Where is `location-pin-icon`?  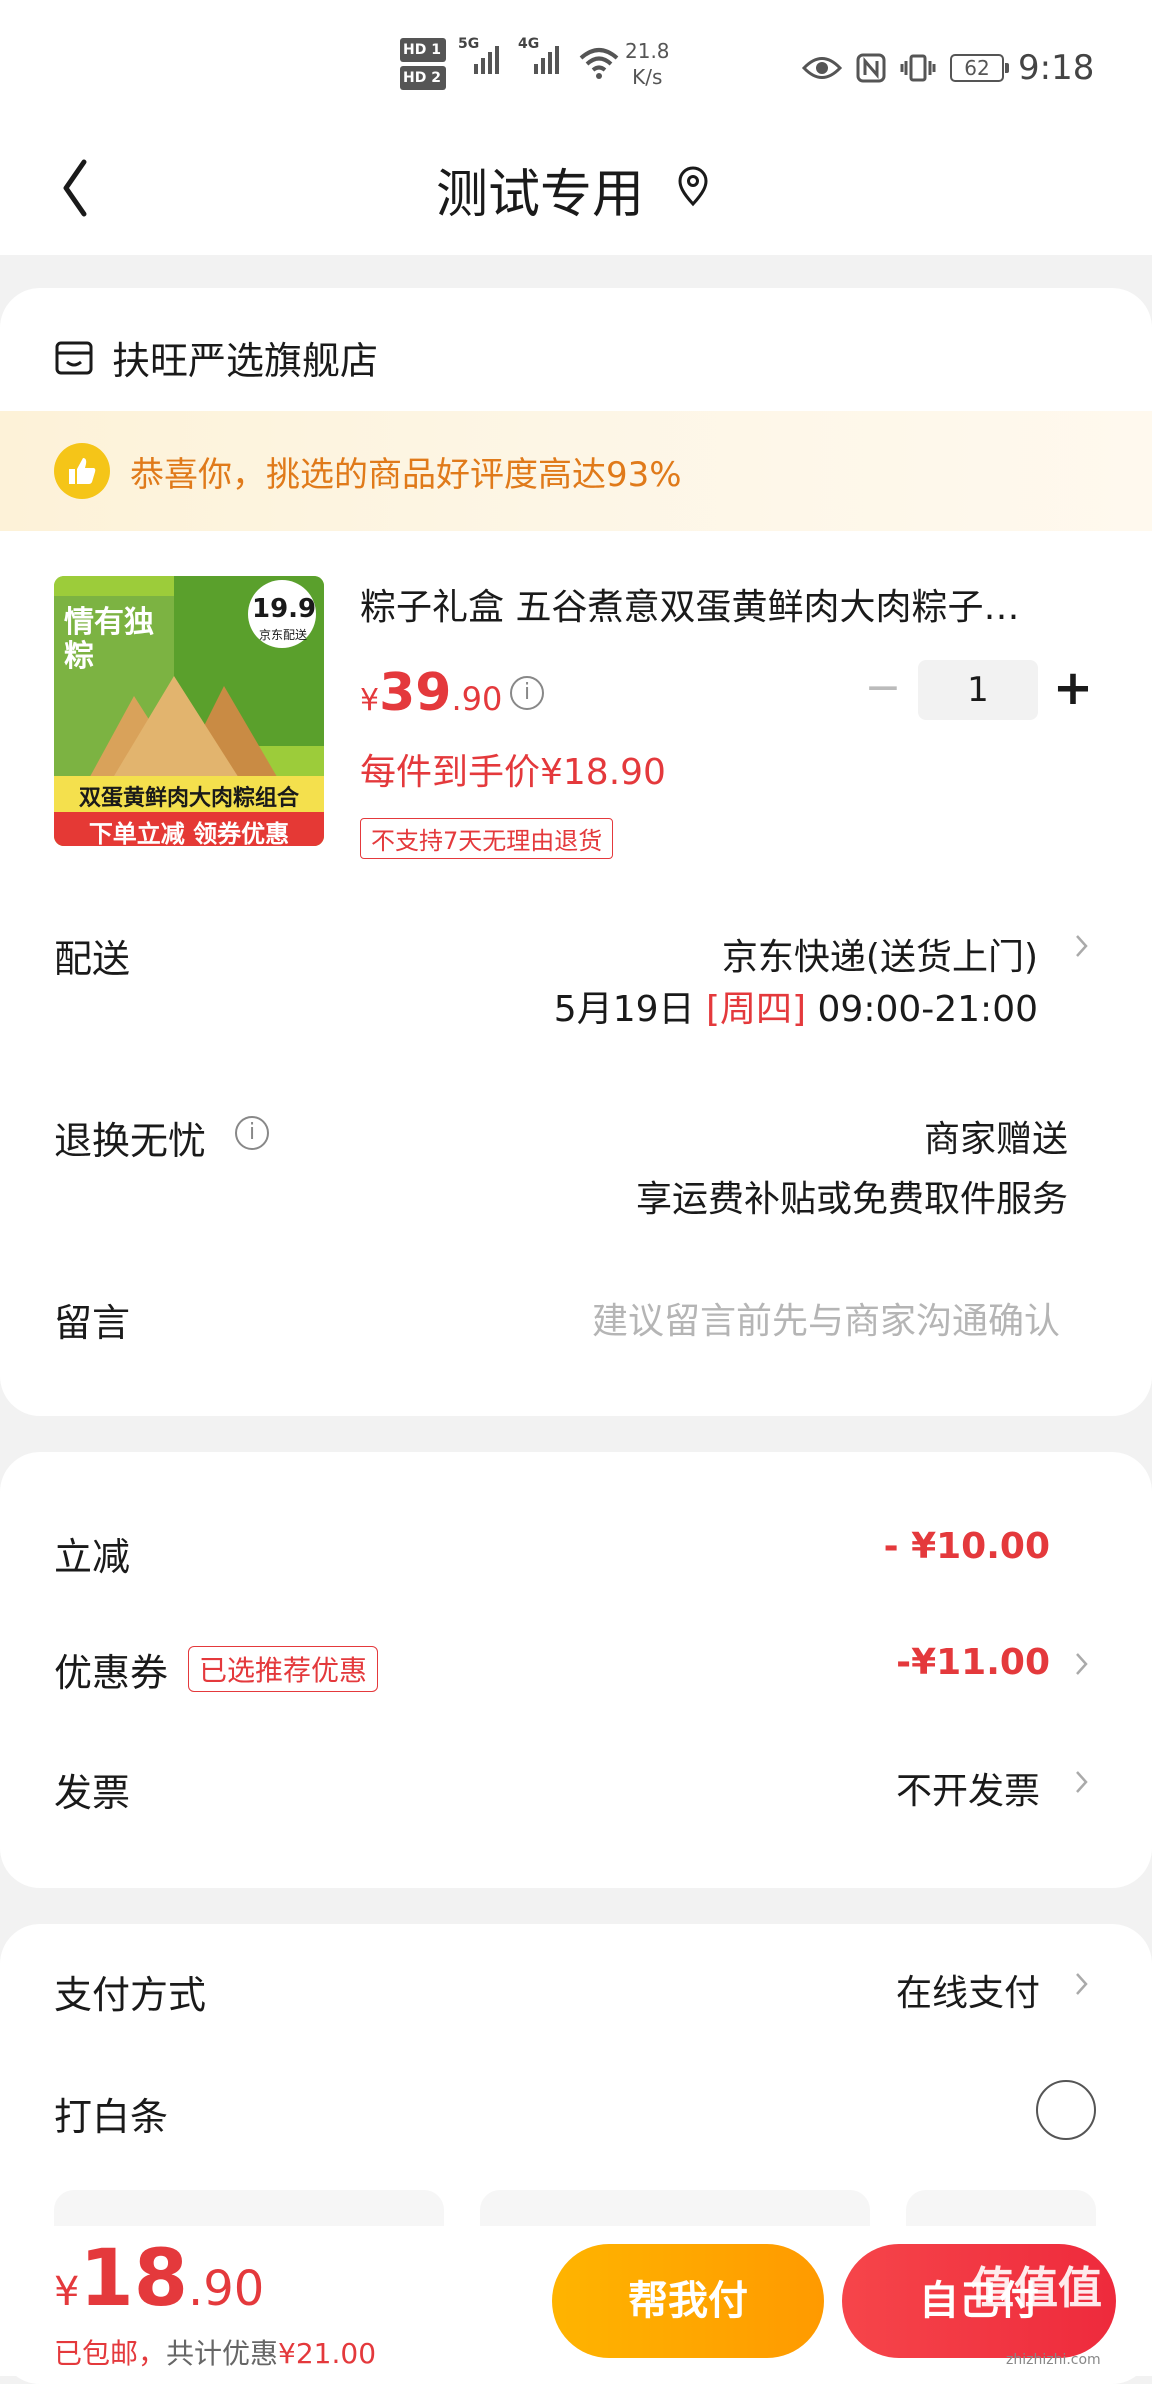
location-pin-icon is located at coordinates (693, 186).